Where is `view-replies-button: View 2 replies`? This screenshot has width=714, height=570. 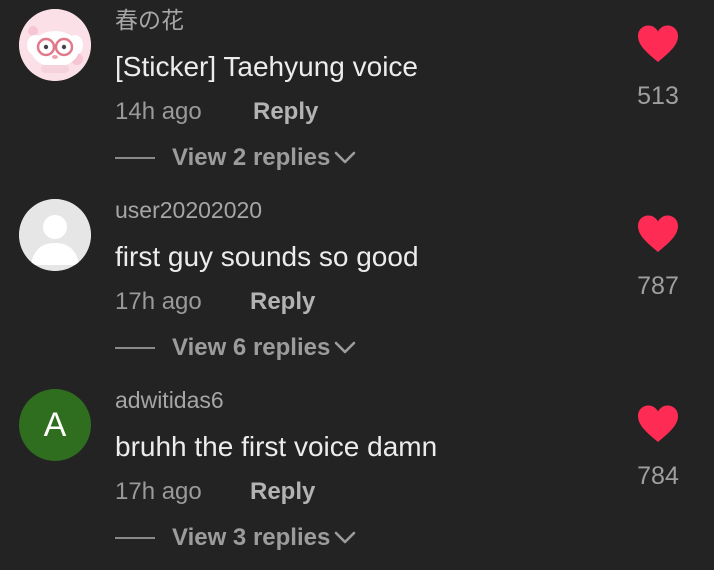
view-replies-button: View 2 replies is located at coordinates (235, 158).